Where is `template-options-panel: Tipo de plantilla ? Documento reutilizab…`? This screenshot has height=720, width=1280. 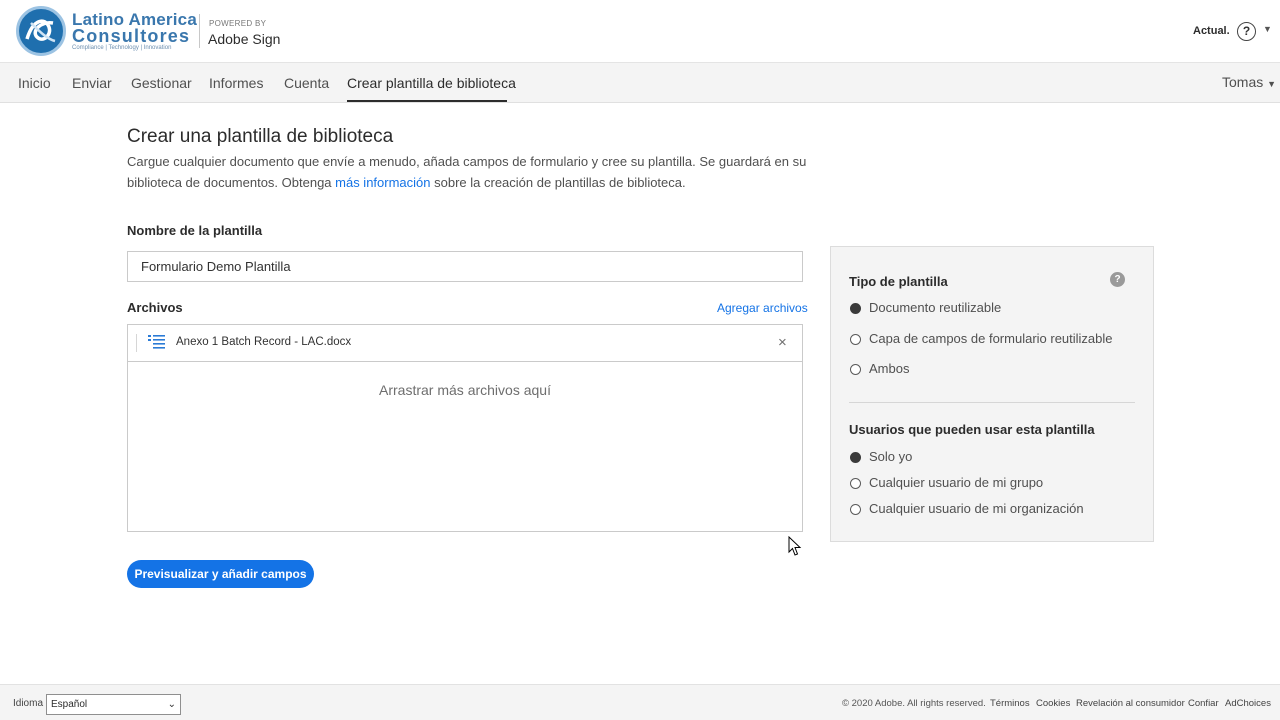 template-options-panel: Tipo de plantilla ? Documento reutilizab… is located at coordinates (992, 394).